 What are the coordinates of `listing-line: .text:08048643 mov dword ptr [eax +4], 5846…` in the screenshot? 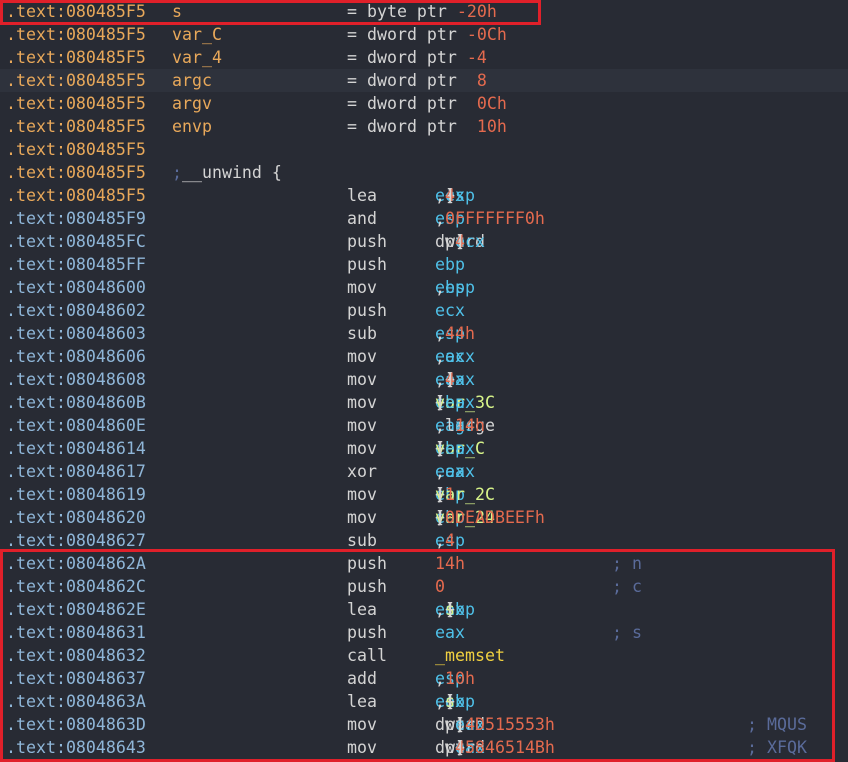 It's located at (424, 747).